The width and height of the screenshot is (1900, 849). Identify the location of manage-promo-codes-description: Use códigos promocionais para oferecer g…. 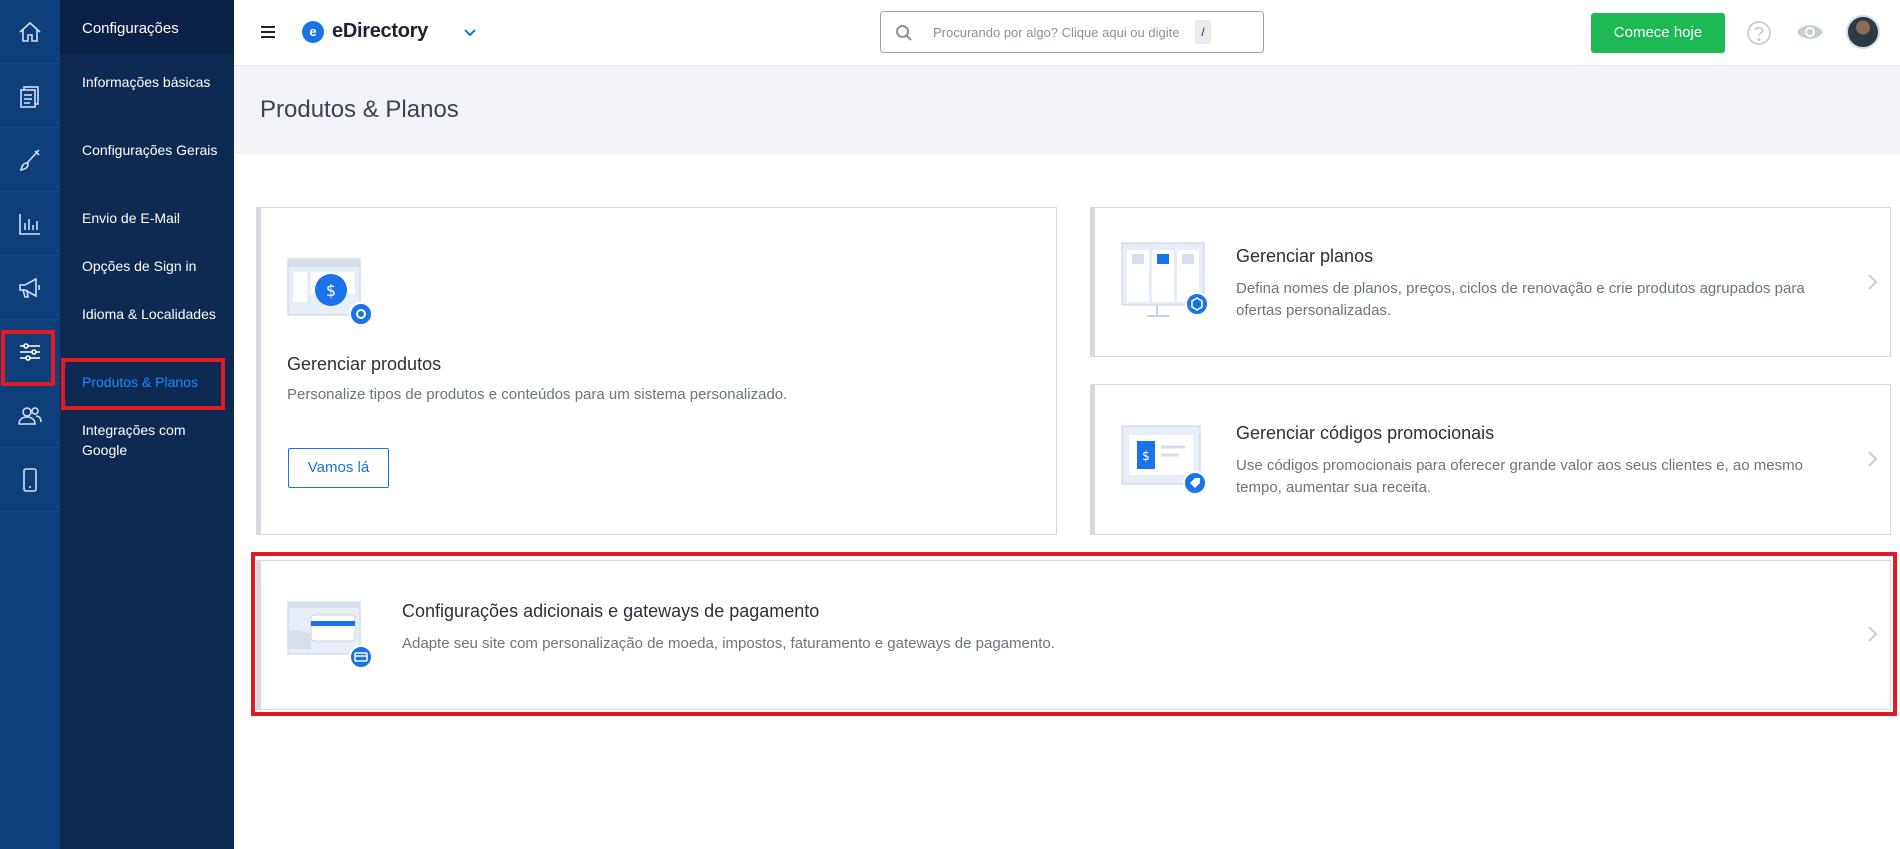
(1519, 476).